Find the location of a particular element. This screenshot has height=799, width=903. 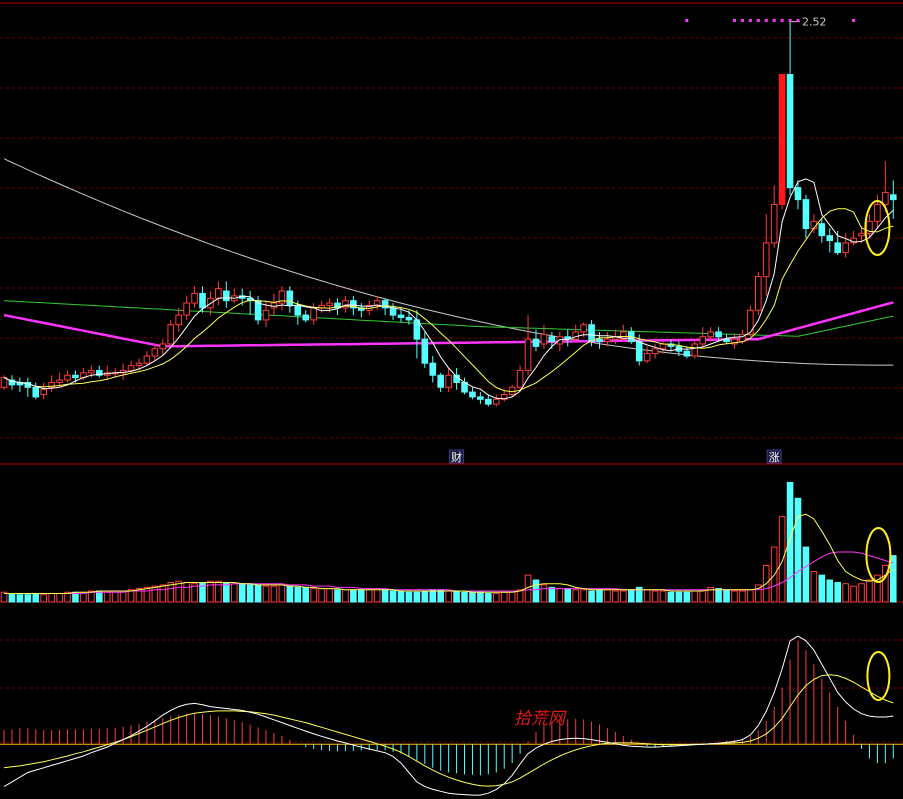

event-label: 财 is located at coordinates (456, 457).